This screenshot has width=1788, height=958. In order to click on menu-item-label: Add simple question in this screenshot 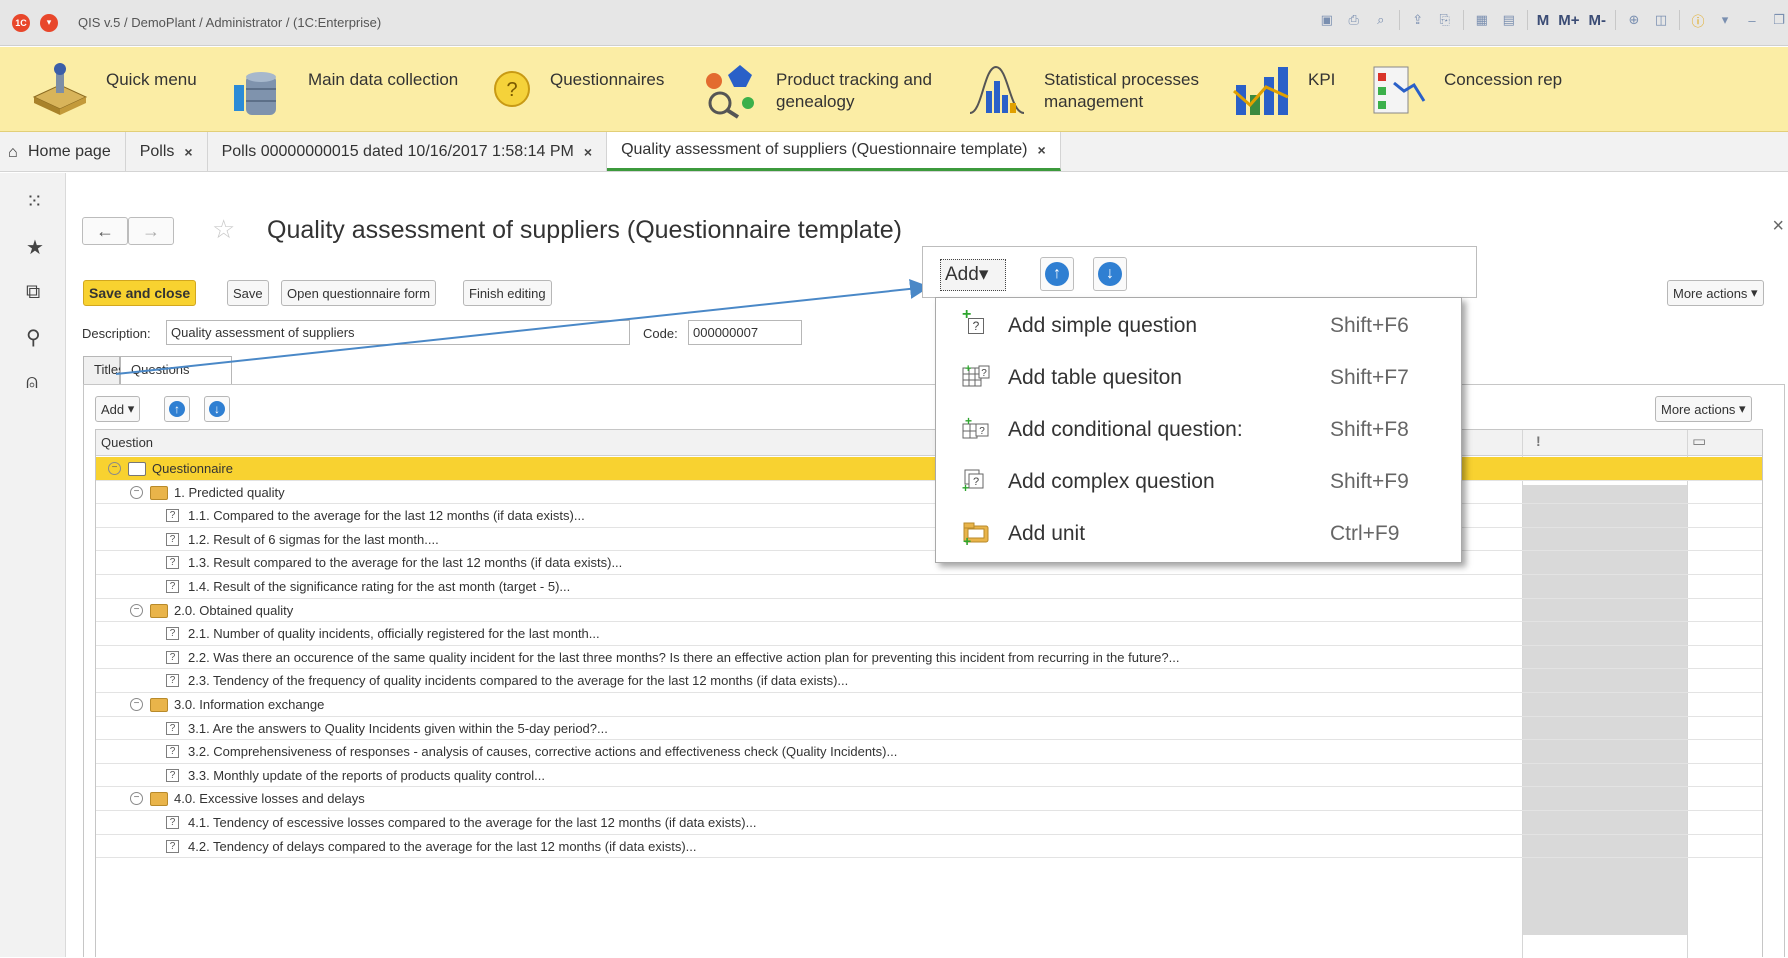, I will do `click(1103, 325)`.